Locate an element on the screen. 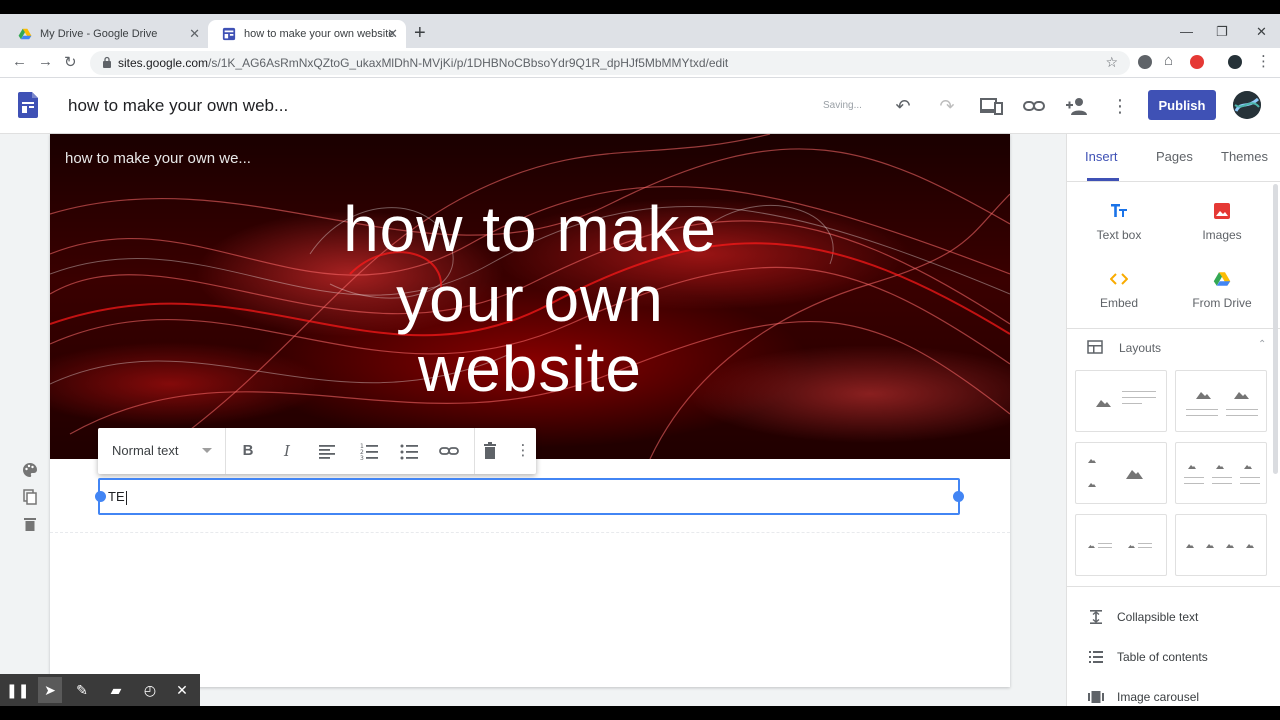  resize-handle-left is located at coordinates (100, 496).